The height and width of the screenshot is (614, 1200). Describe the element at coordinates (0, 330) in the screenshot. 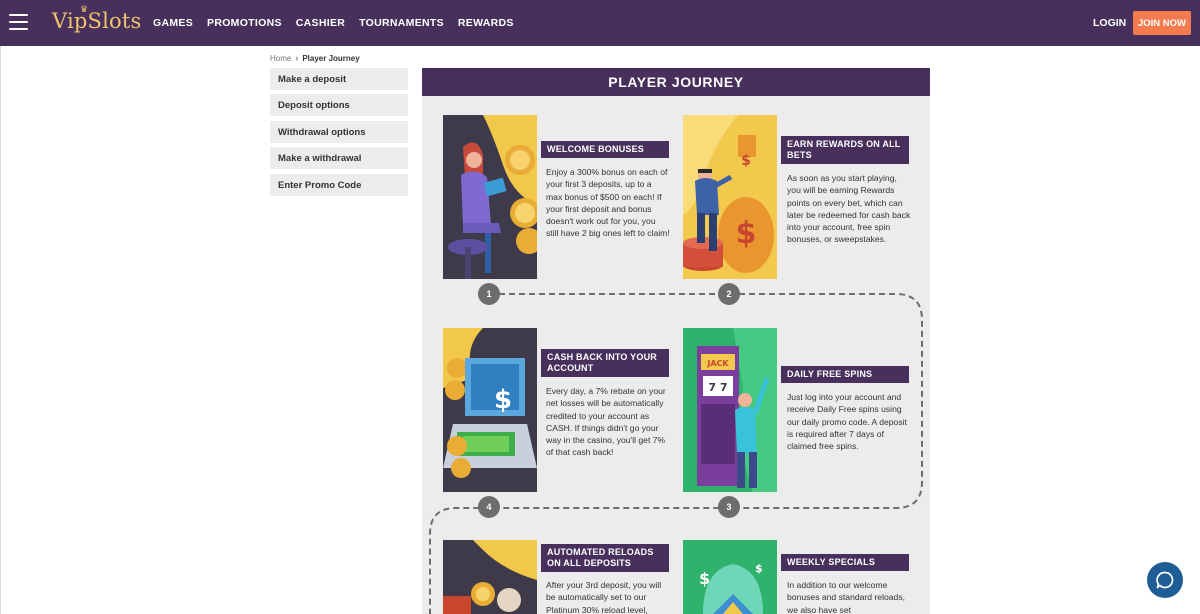

I see `page-edge-divider` at that location.